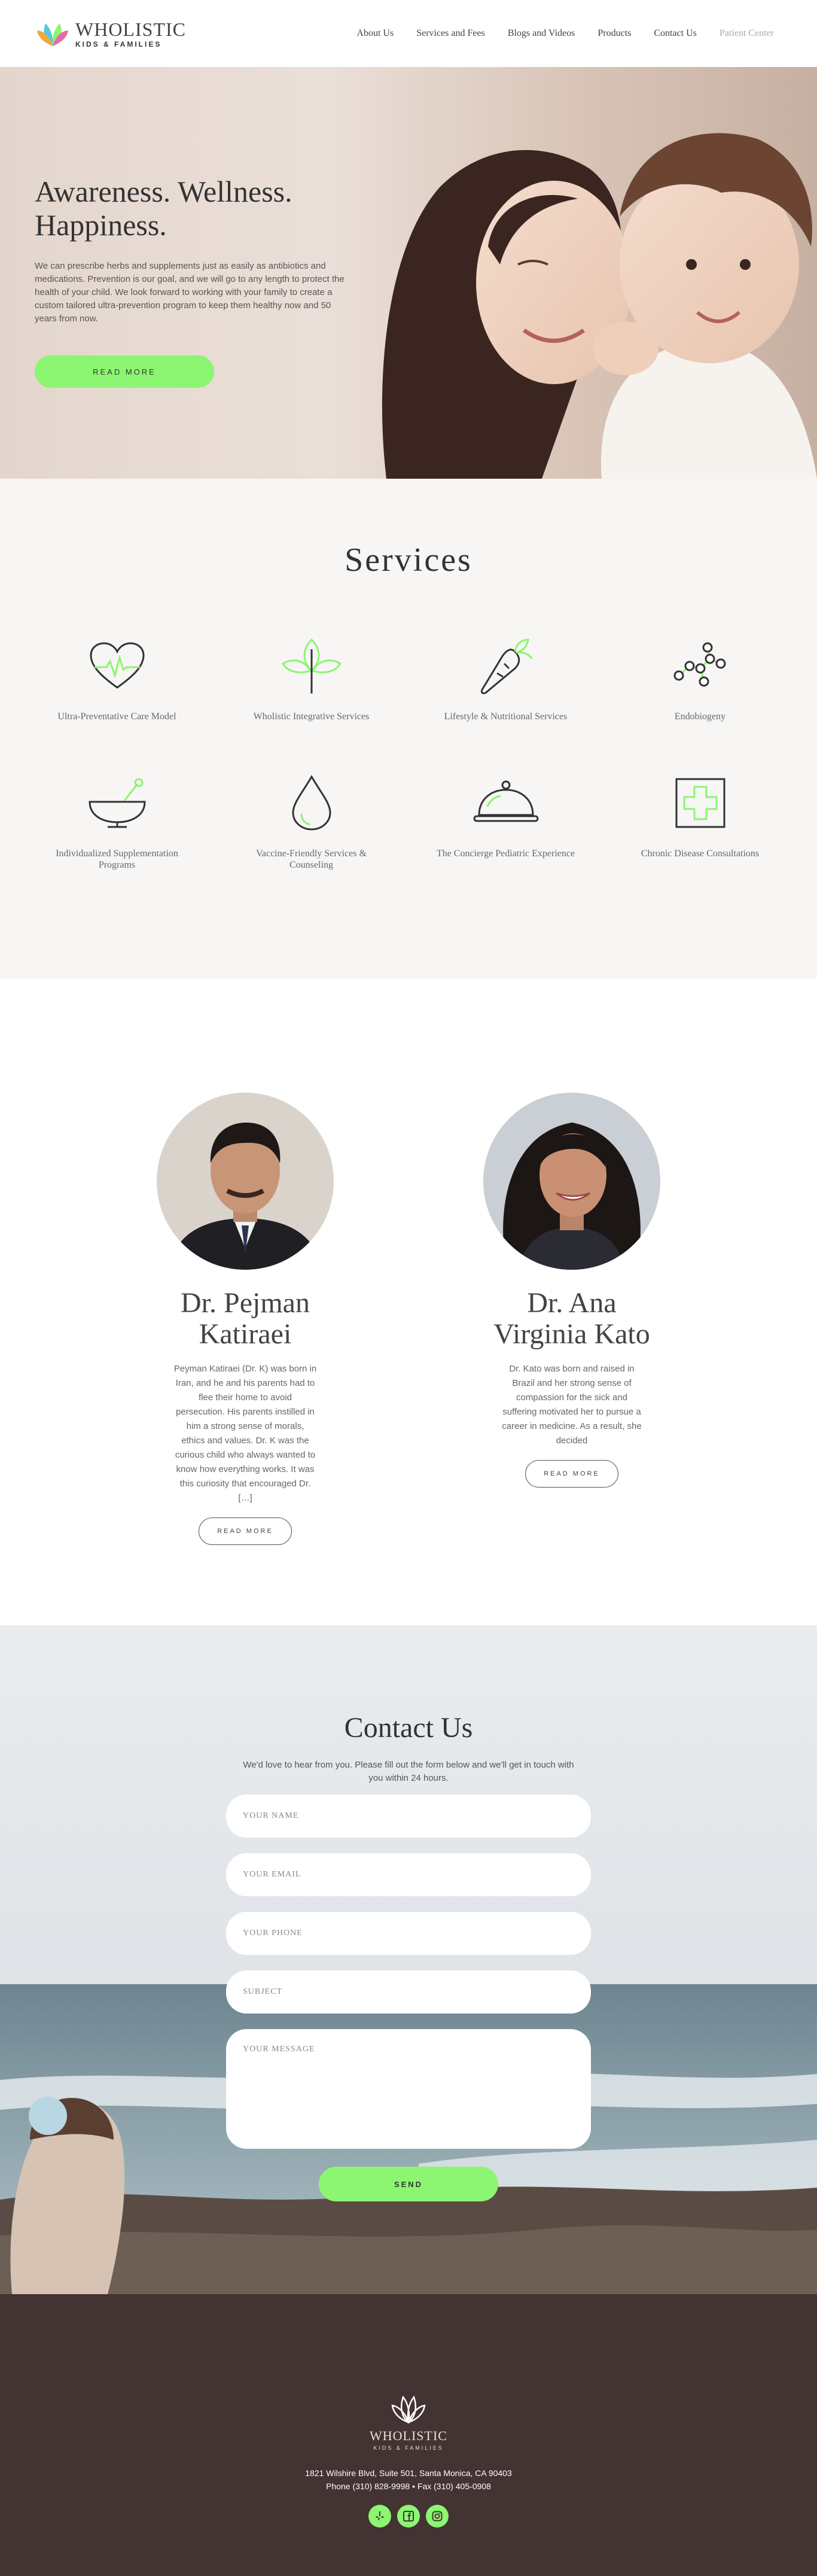 Image resolution: width=817 pixels, height=2576 pixels. What do you see at coordinates (408, 2448) in the screenshot?
I see `footer-logo-tagline: KIDS & FAMILIES` at bounding box center [408, 2448].